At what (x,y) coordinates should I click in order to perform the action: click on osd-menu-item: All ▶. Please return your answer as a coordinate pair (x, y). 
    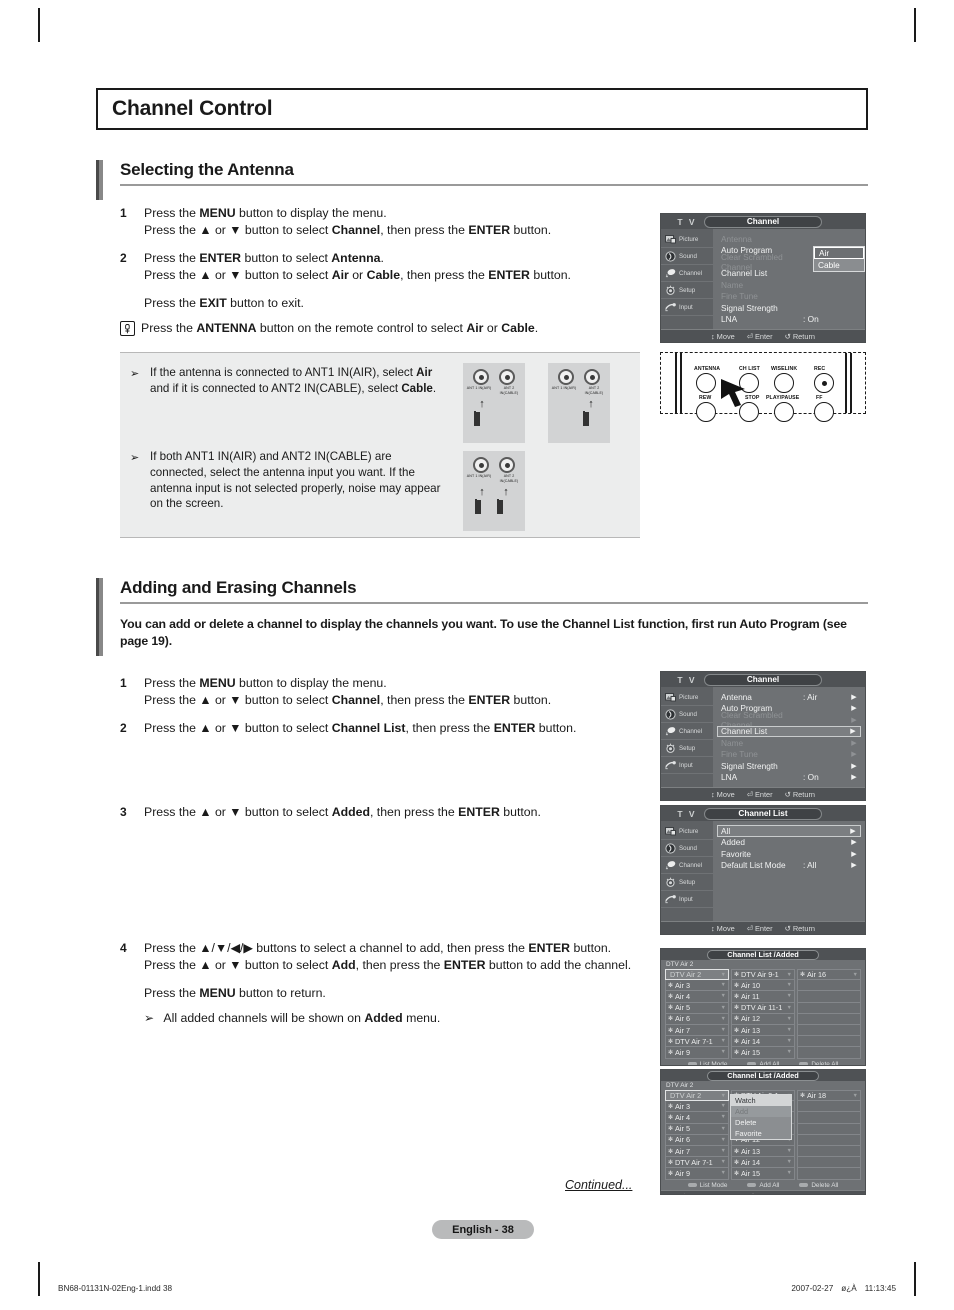
    Looking at the image, I should click on (789, 831).